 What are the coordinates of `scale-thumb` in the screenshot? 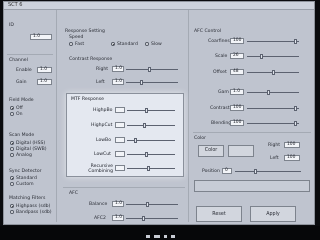 It's located at (261, 56).